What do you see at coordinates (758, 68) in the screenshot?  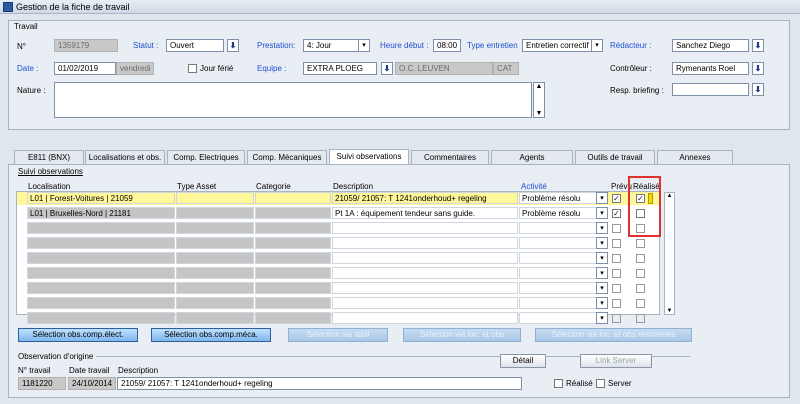 I see `controleur-lookup-button: ⬇` at bounding box center [758, 68].